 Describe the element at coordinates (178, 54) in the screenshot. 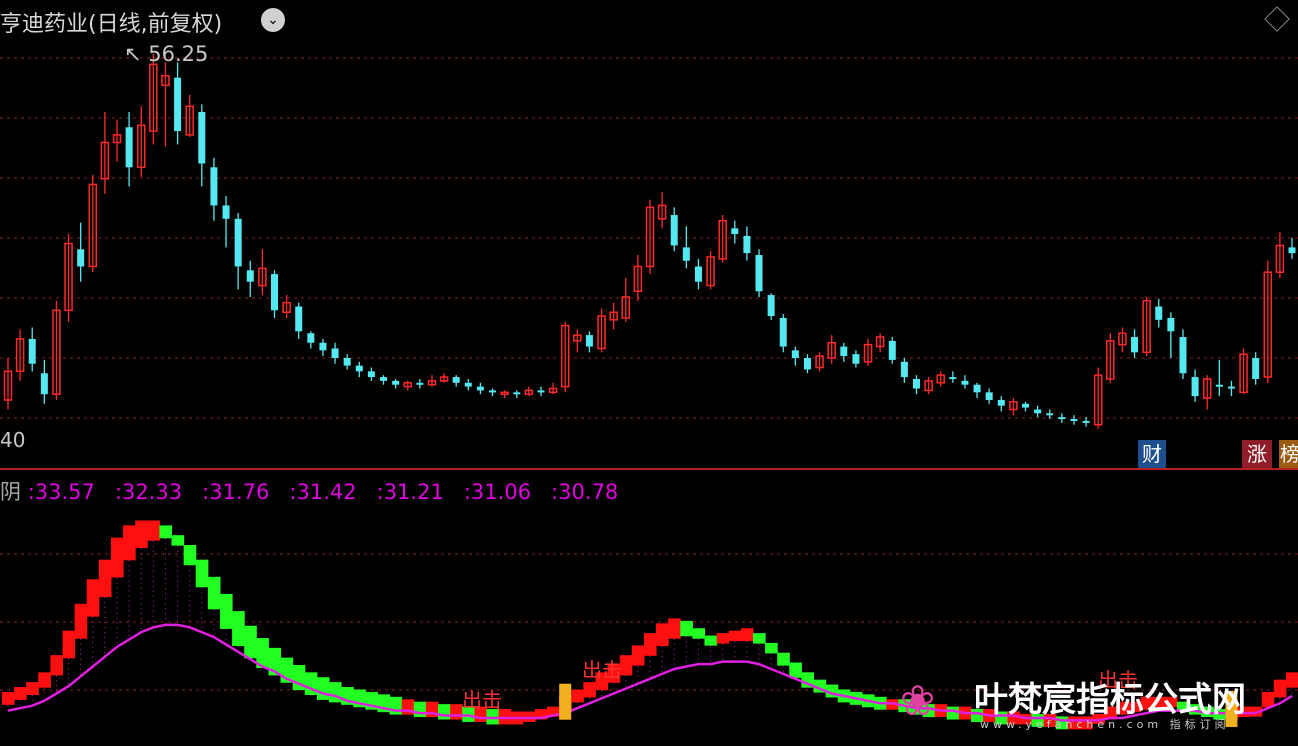

I see `peak-value: 56.25` at that location.